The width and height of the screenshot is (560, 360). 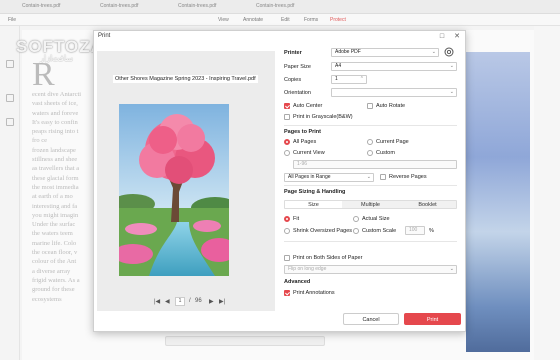 What do you see at coordinates (297, 93) in the screenshot?
I see `orientation-label: Orientation` at bounding box center [297, 93].